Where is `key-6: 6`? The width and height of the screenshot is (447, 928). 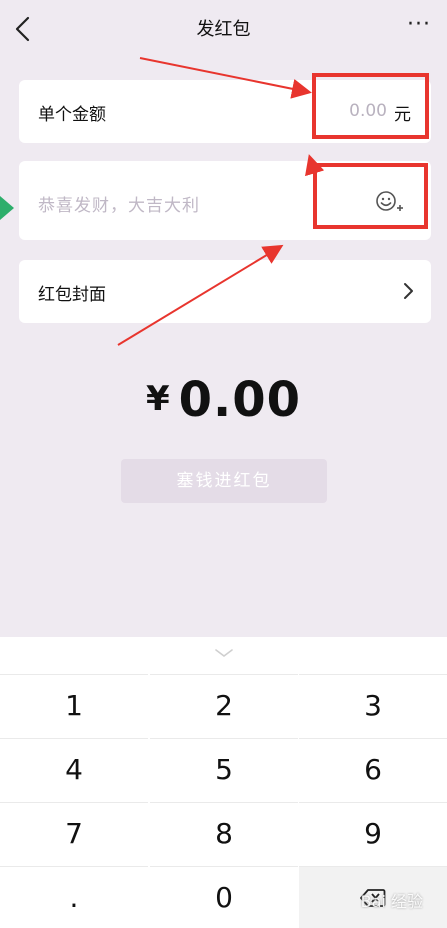
key-6: 6 is located at coordinates (373, 769).